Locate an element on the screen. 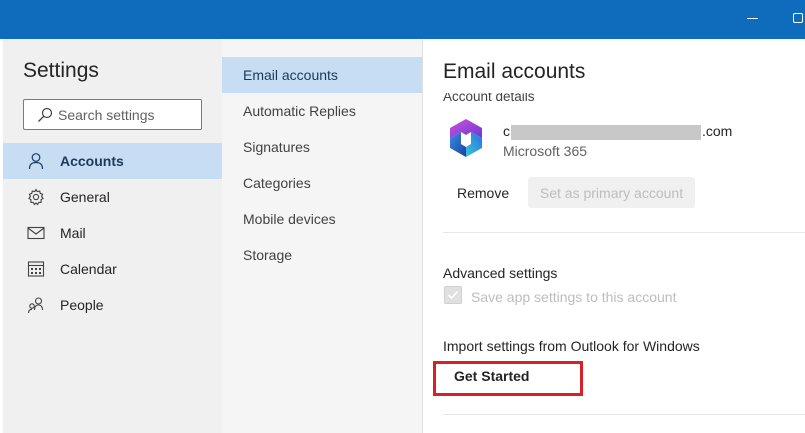 The image size is (805, 433). sidebar-item-general: General is located at coordinates (112, 197).